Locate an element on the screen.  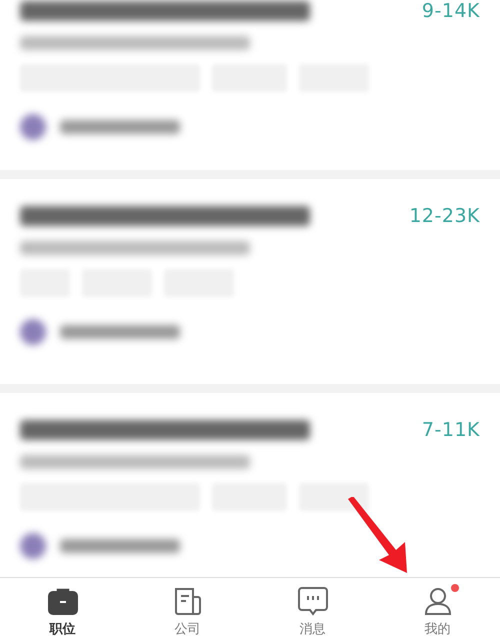
document-icon is located at coordinates (187, 601).